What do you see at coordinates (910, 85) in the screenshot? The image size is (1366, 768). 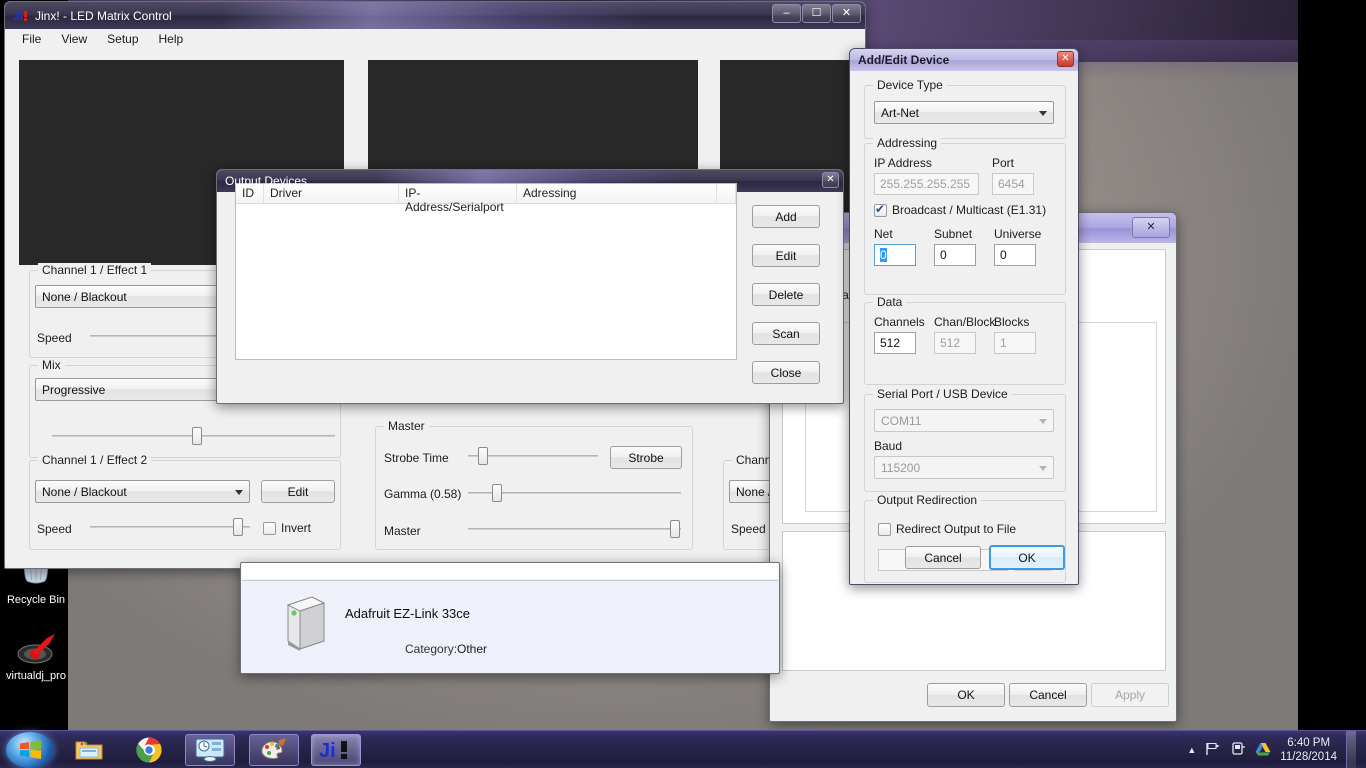 I see `group-label: Device Type` at bounding box center [910, 85].